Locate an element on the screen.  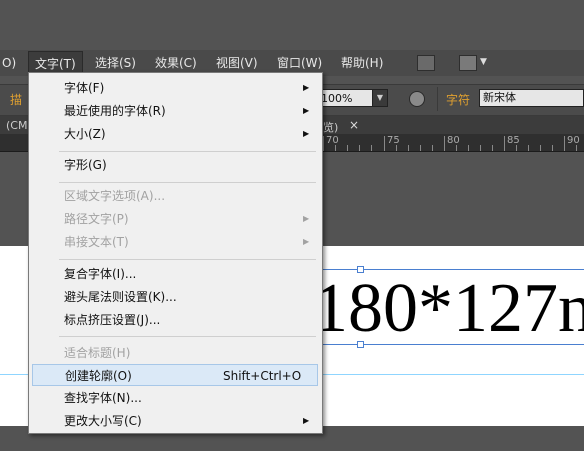
menu-item-glyphs: 字形(G) is located at coordinates (174, 165).